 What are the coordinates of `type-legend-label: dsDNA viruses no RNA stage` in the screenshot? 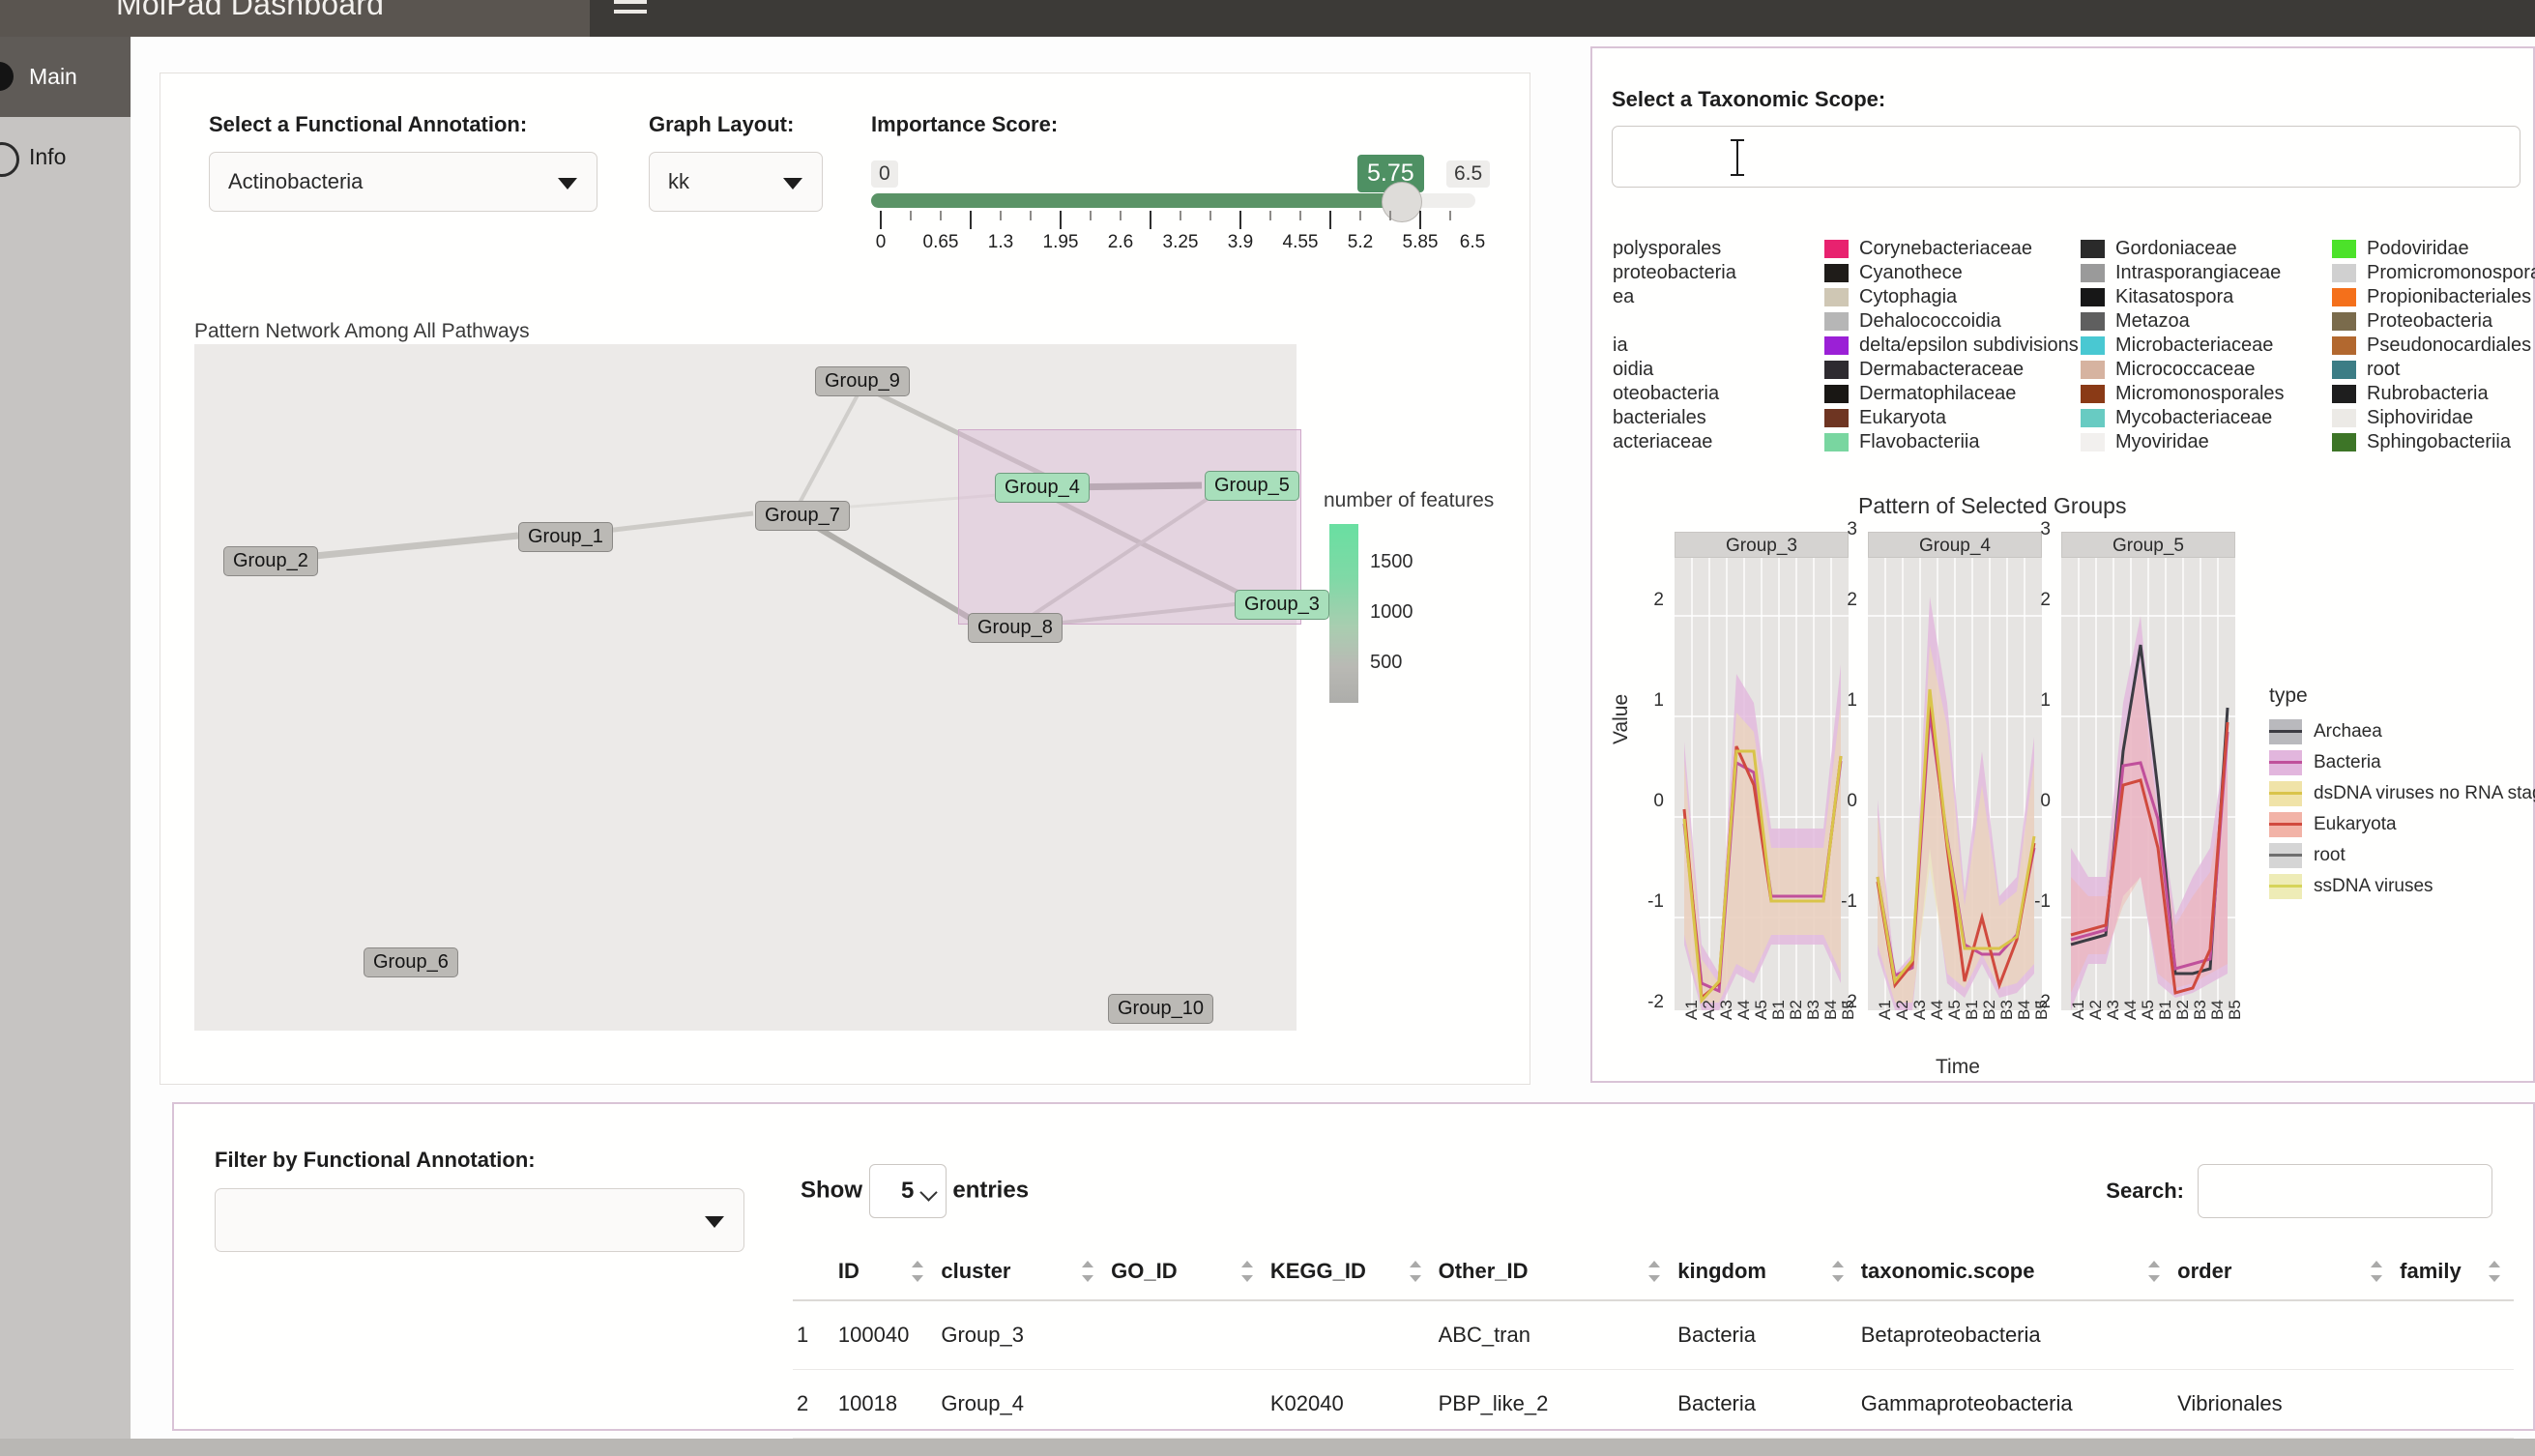 It's located at (2425, 793).